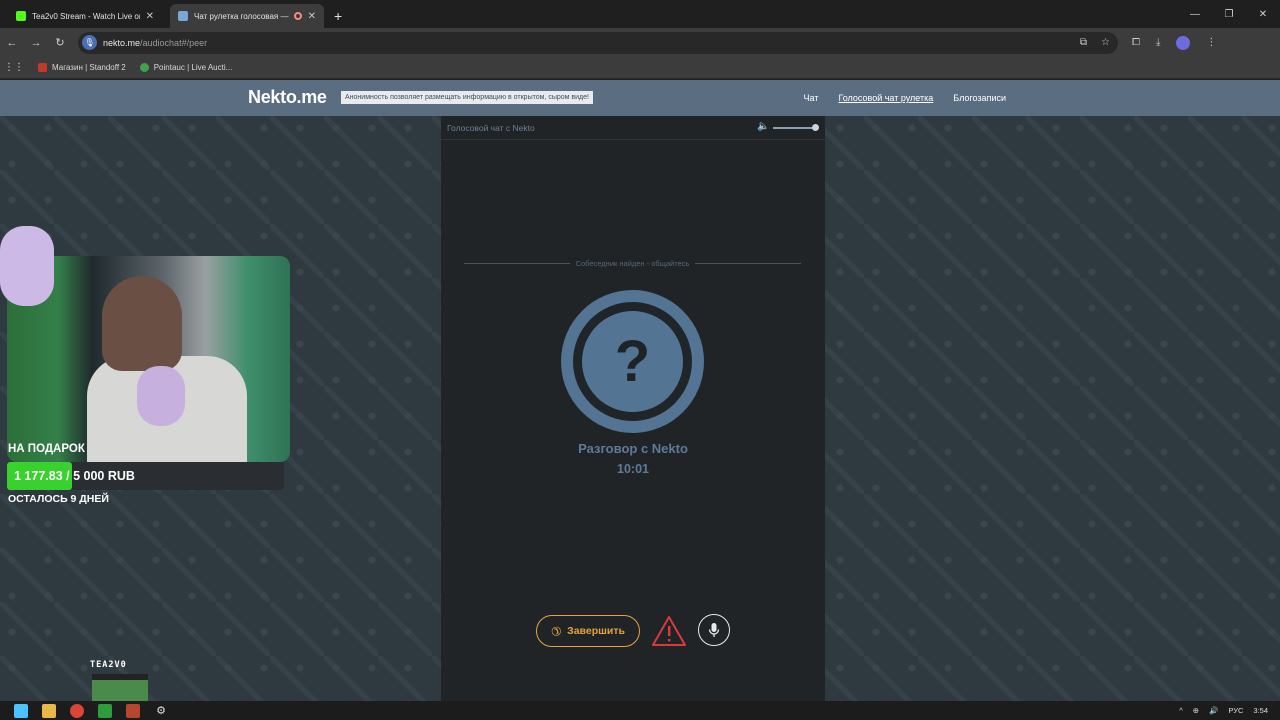 The height and width of the screenshot is (720, 1280). I want to click on donation-progress-bar: 1 177.83 / 5 000 RUB, so click(145, 476).